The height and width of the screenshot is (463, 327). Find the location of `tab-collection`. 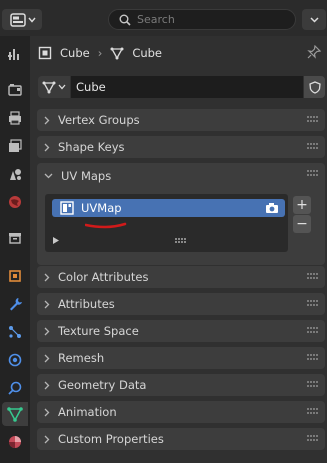

tab-collection is located at coordinates (15, 238).